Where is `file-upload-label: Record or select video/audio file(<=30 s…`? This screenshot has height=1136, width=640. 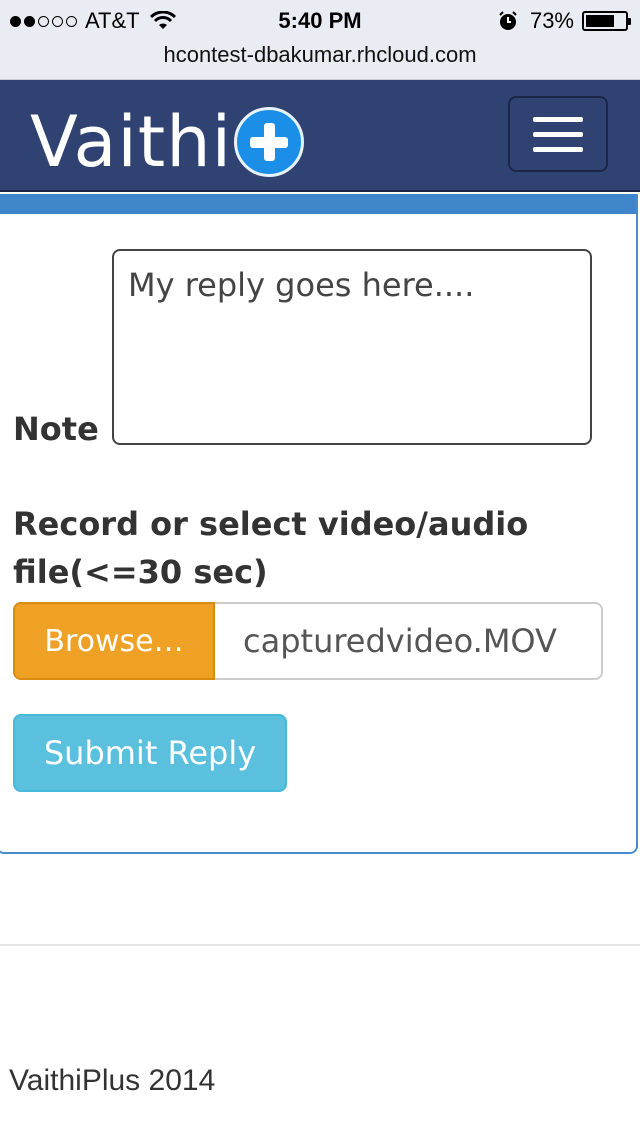
file-upload-label: Record or select video/audio file(<=30 s… is located at coordinates (271, 548).